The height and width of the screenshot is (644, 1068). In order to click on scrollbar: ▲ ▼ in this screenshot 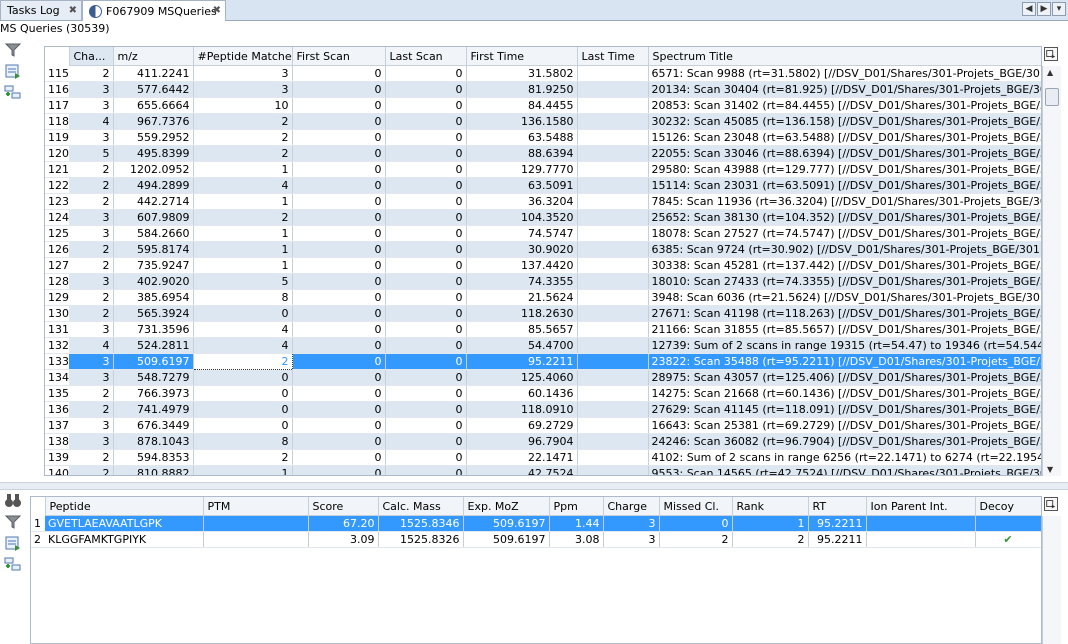, I will do `click(1051, 271)`.